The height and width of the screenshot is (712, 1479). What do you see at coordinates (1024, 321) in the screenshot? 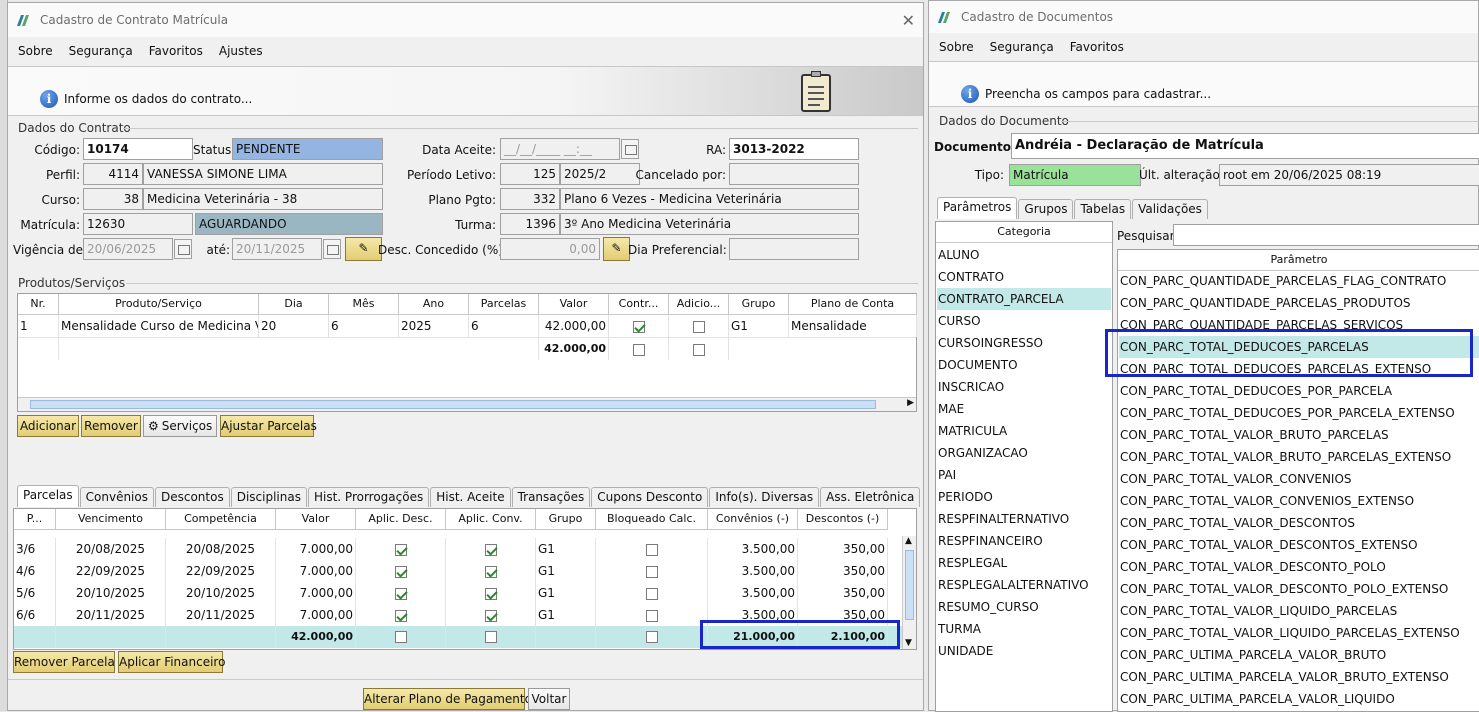
I see `list-item: CURSO` at bounding box center [1024, 321].